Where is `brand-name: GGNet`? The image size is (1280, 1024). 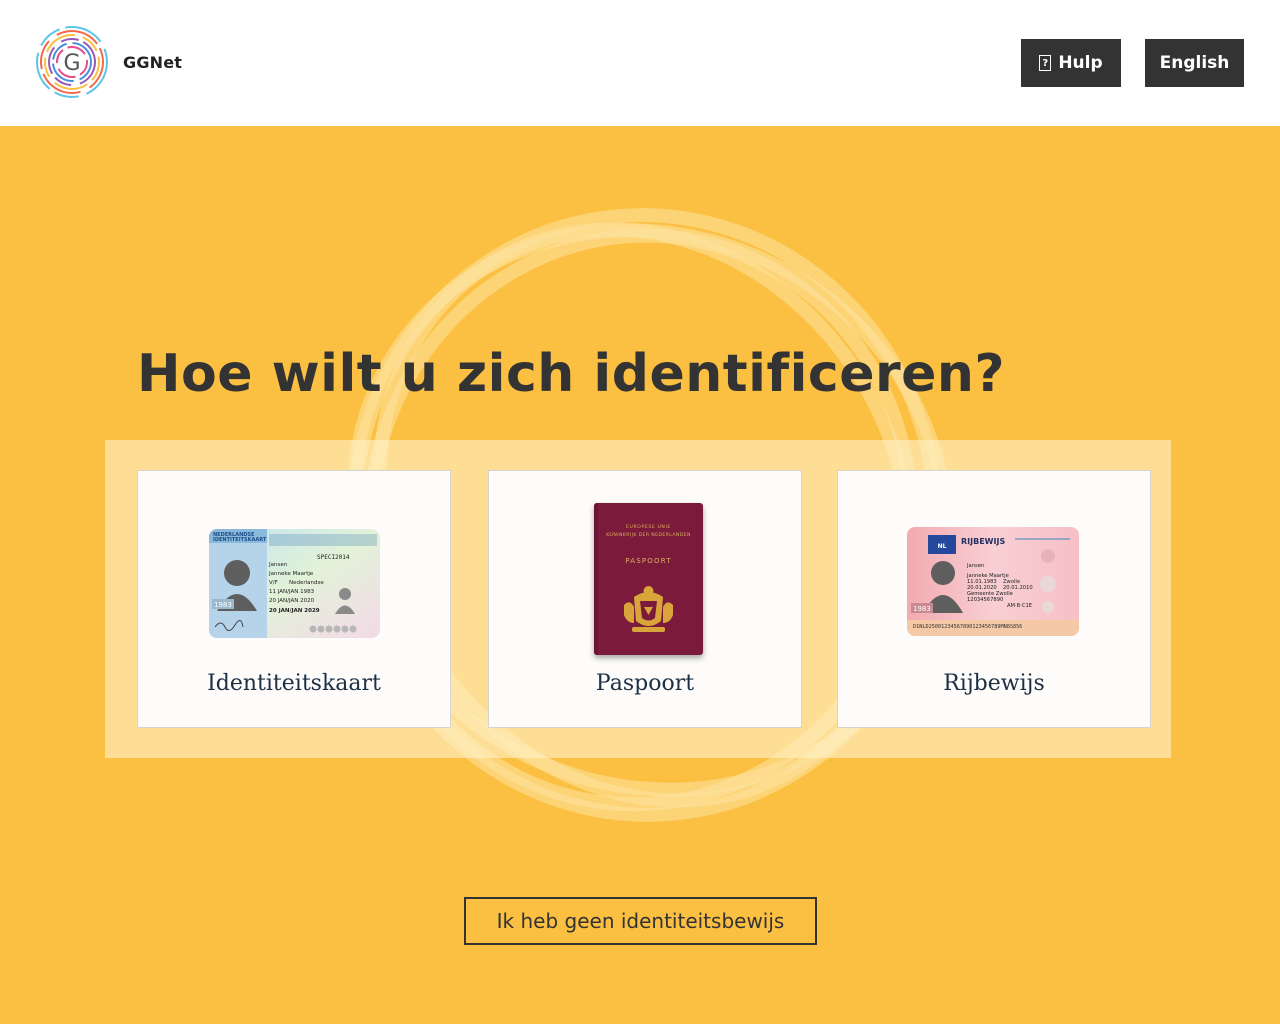
brand-name: GGNet is located at coordinates (153, 62).